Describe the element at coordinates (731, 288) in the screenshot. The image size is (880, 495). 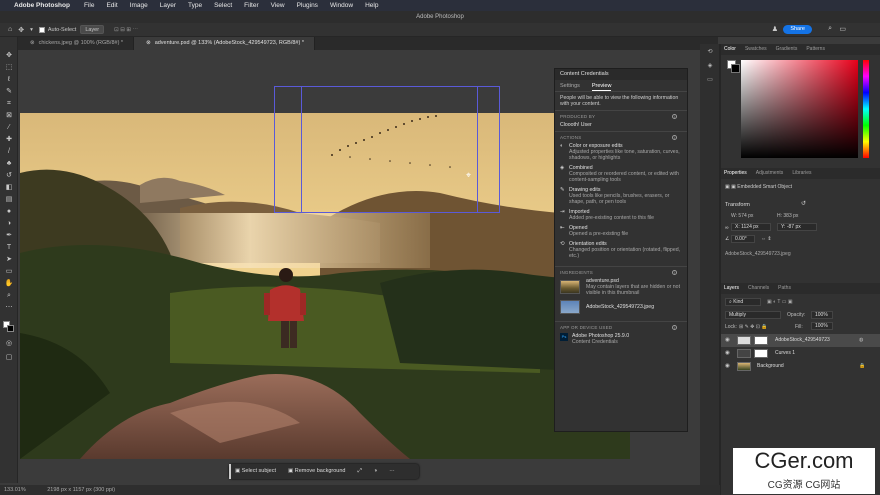
I see `tab-layers: Layers` at that location.